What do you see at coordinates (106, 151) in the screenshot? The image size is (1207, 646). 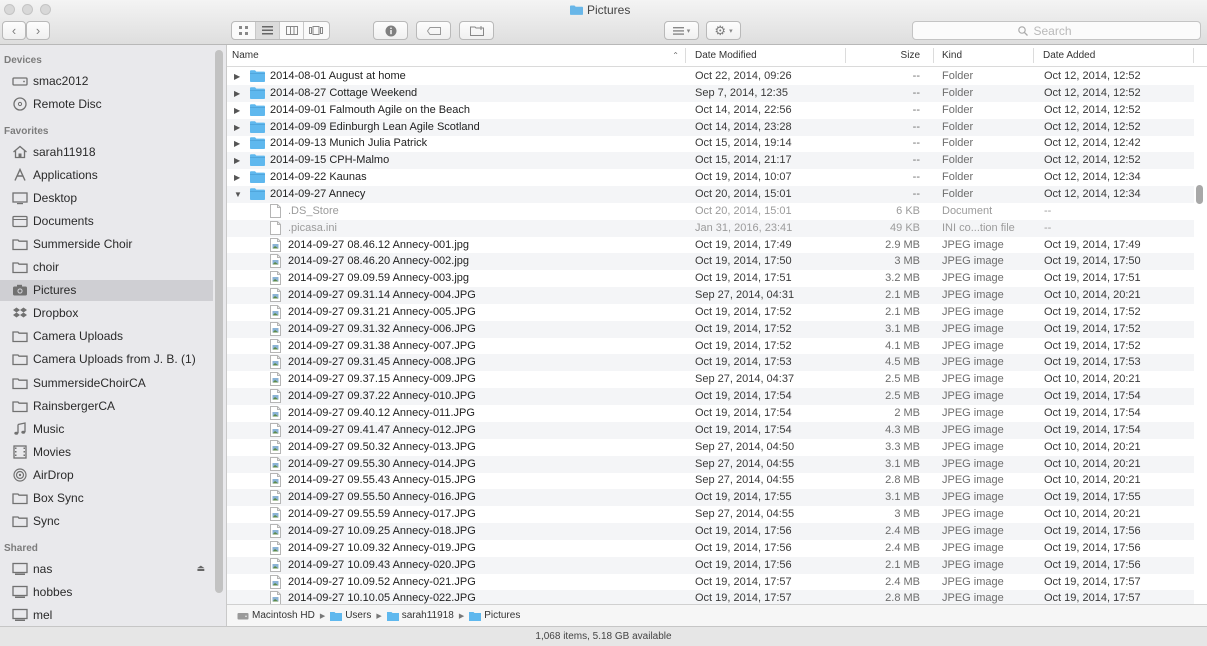 I see `sidebar-item-sarah11918: sarah11918` at bounding box center [106, 151].